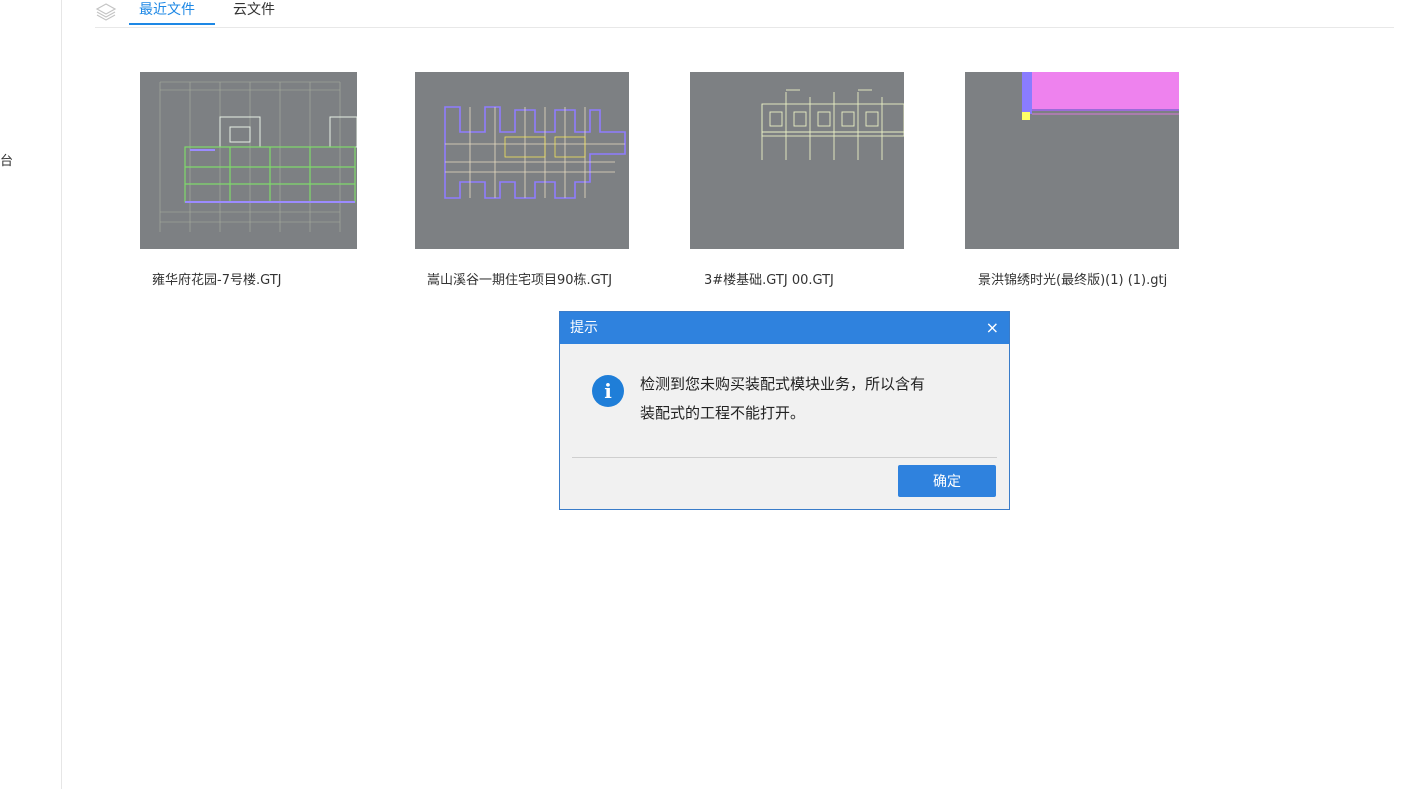 The image size is (1406, 789). What do you see at coordinates (947, 481) in the screenshot?
I see `ok-button: 确定` at bounding box center [947, 481].